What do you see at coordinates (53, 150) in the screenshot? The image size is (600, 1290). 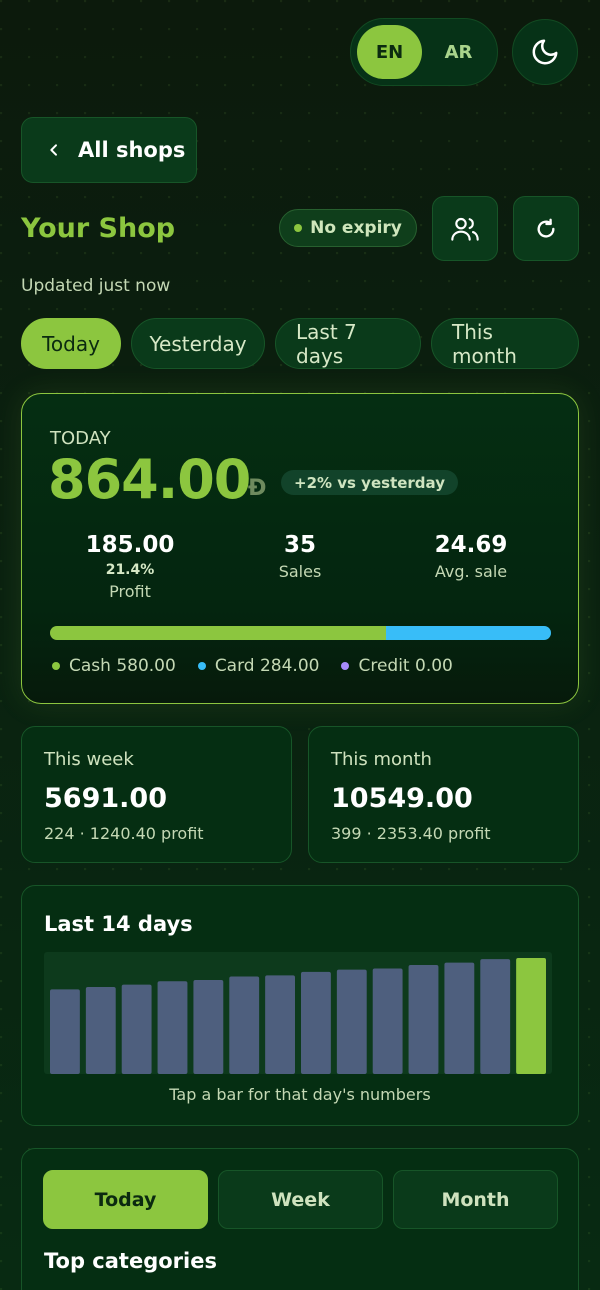 I see `chevron-left-icon` at bounding box center [53, 150].